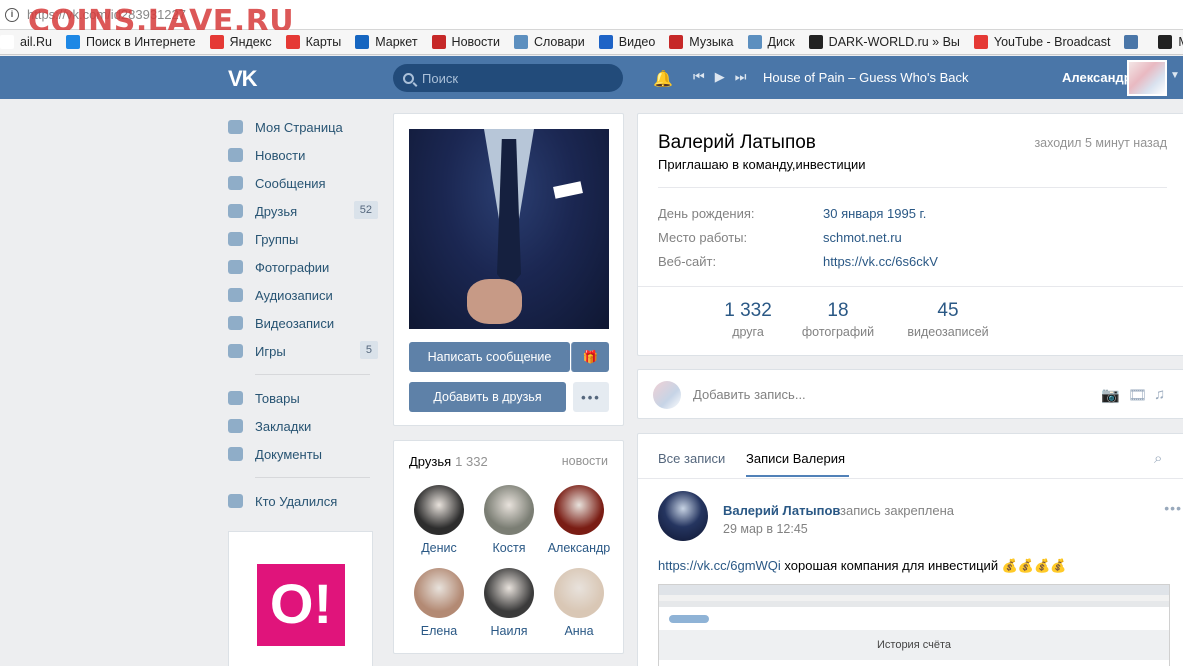  Describe the element at coordinates (216, 42) in the screenshot. I see `yandex-icon` at that location.